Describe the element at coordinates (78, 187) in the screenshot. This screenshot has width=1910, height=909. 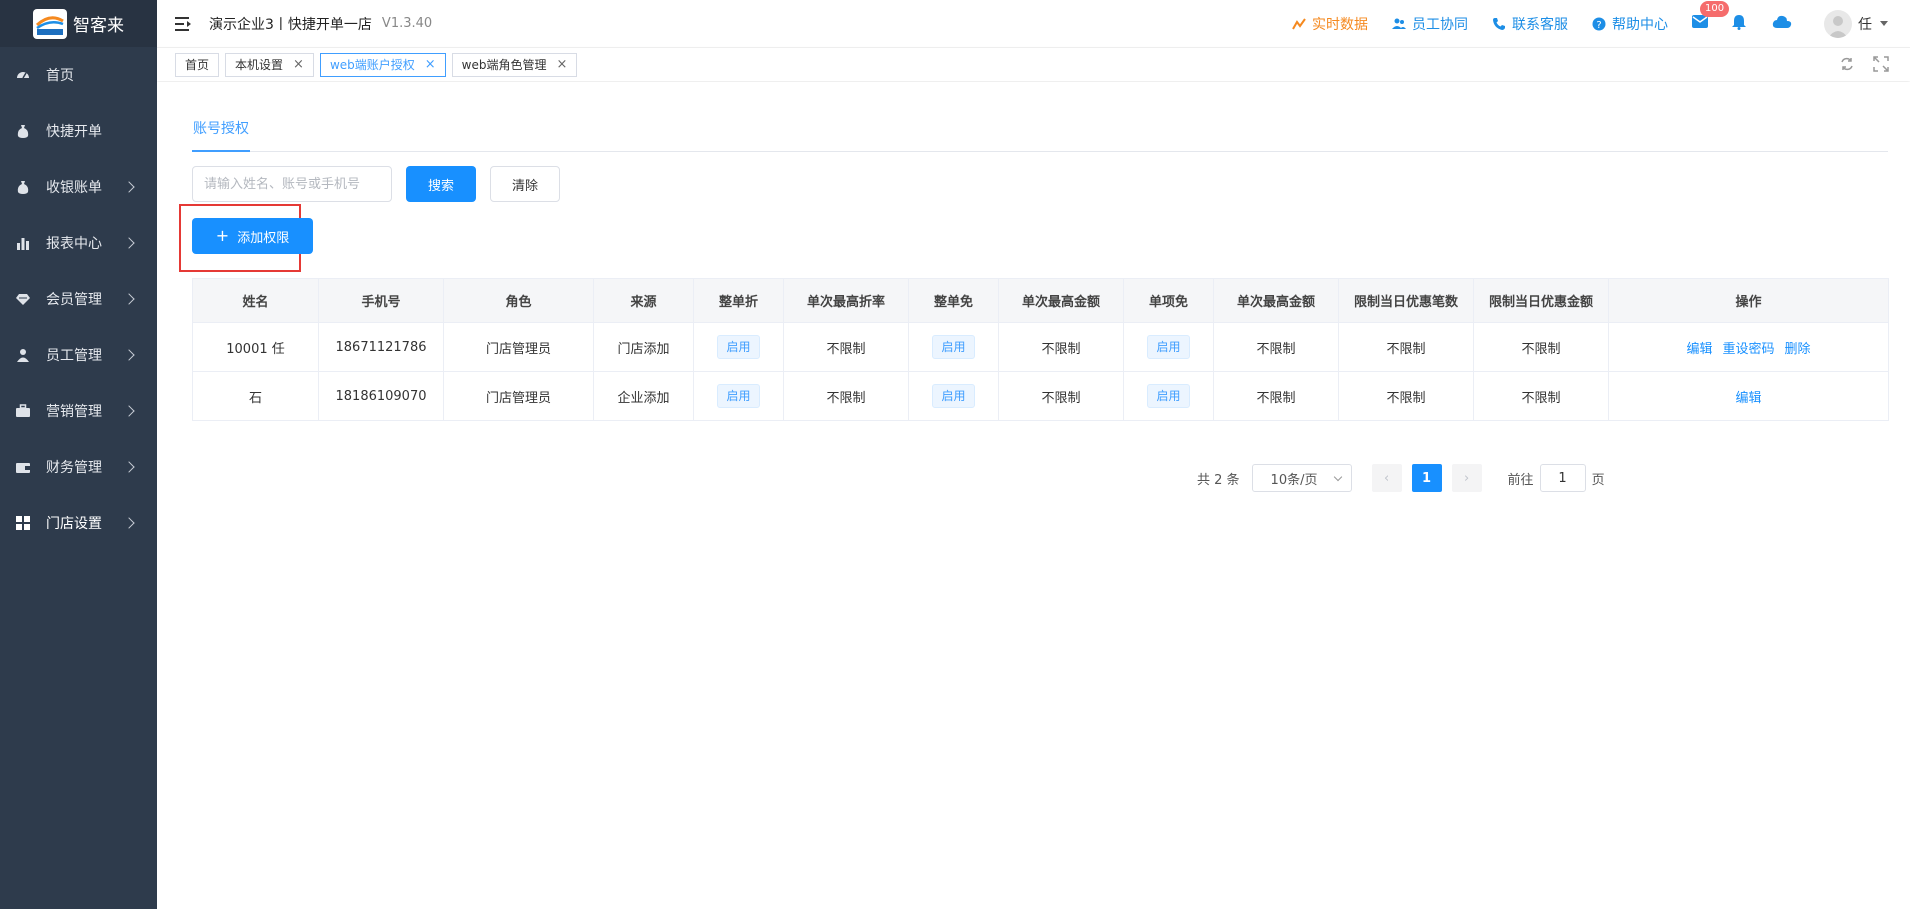
I see `sidebar-item-2: 收银账单` at that location.